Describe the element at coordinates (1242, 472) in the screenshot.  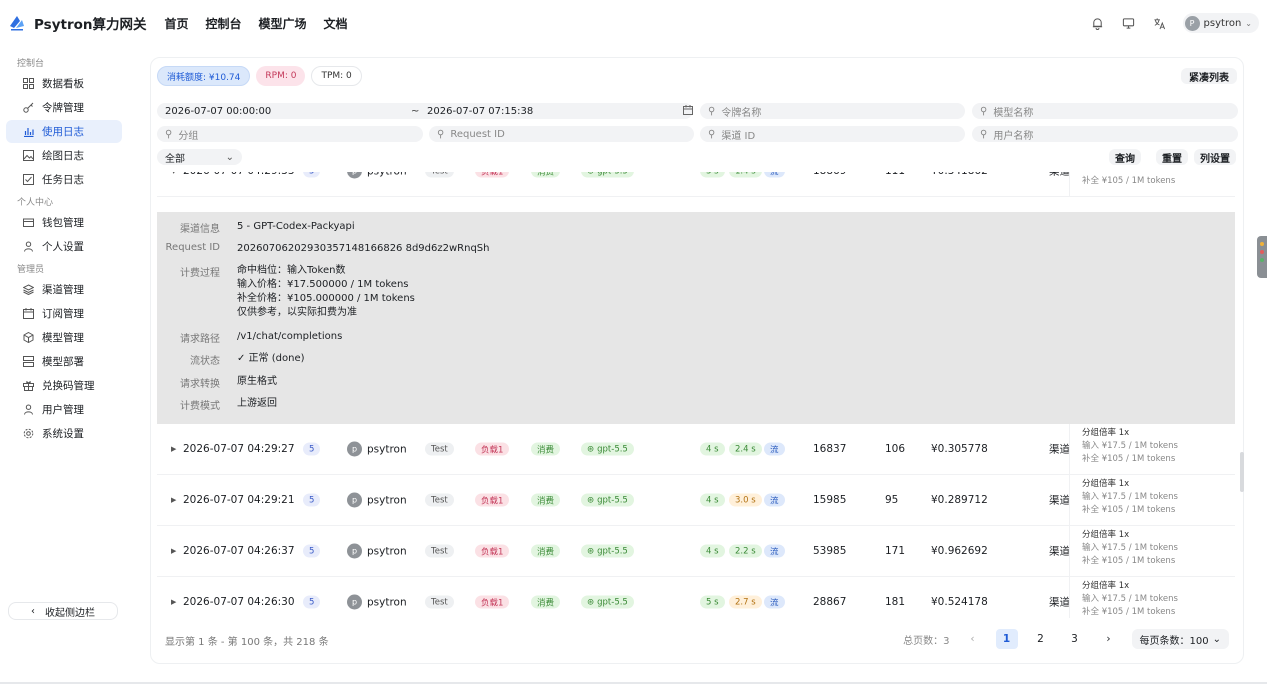
I see `table-scrollbar` at that location.